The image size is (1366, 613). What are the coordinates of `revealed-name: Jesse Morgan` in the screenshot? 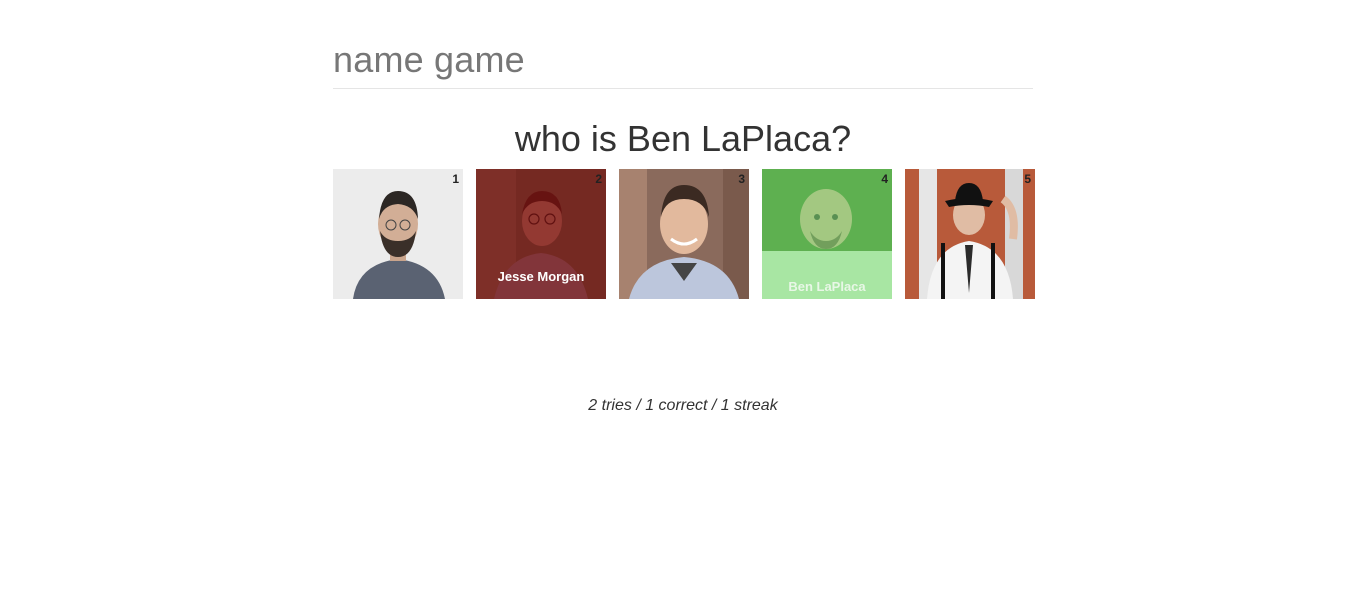 It's located at (541, 276).